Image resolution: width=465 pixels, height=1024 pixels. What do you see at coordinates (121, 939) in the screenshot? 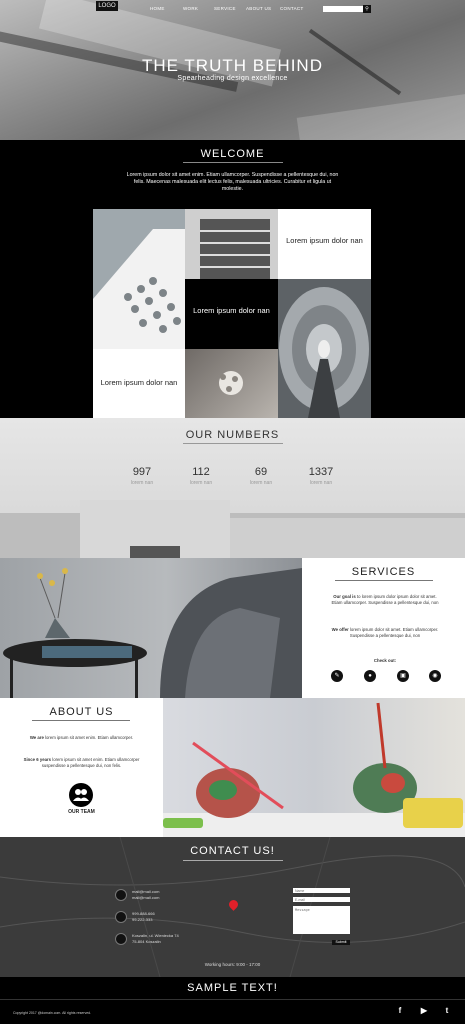
I see `location-icon` at bounding box center [121, 939].